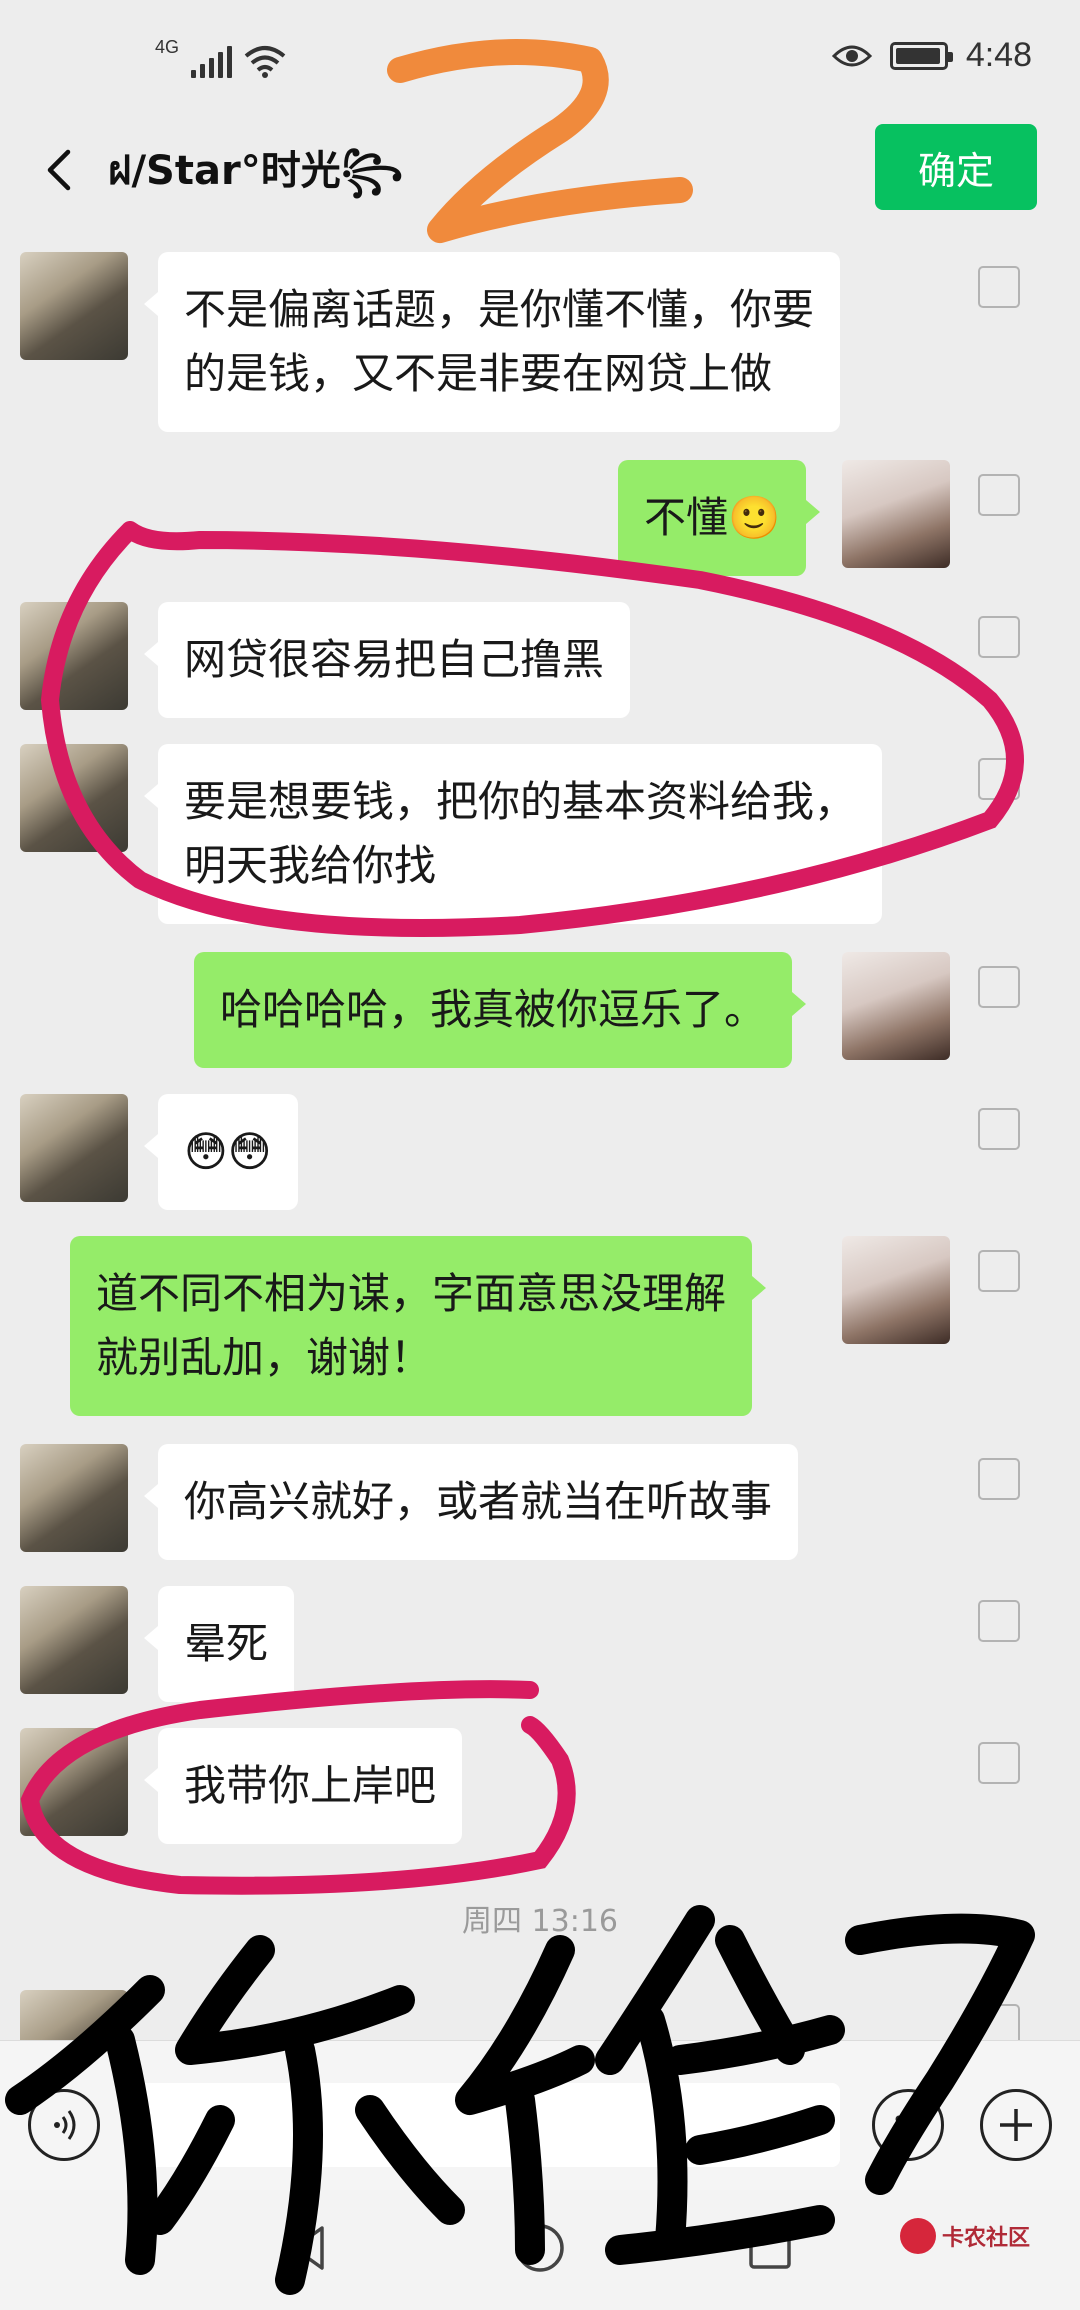  I want to click on message-bubble: 道不同不相为谋，字面意思没理解 就别乱加，谢谢！, so click(418, 1326).